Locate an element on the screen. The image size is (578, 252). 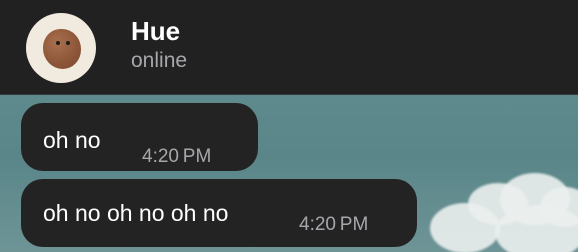
message-text: oh no oh no oh no is located at coordinates (136, 213).